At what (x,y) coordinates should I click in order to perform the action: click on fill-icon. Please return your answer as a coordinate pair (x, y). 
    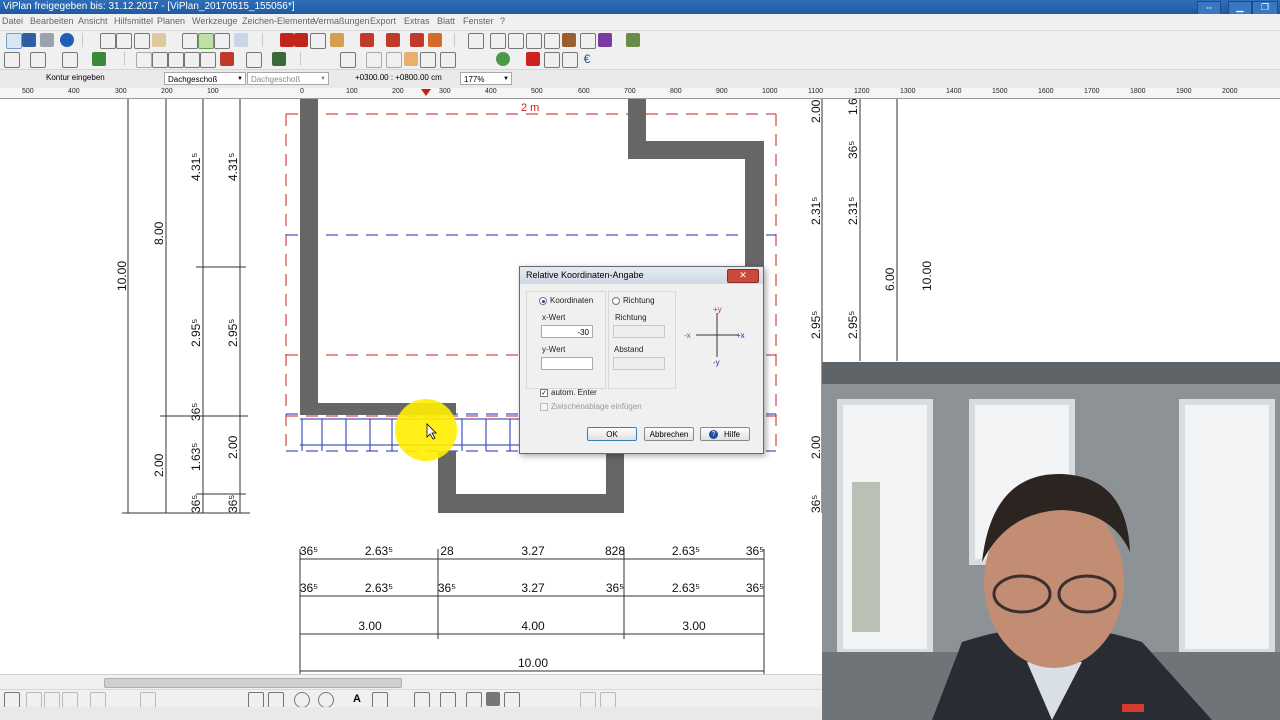
    Looking at the image, I should click on (279, 59).